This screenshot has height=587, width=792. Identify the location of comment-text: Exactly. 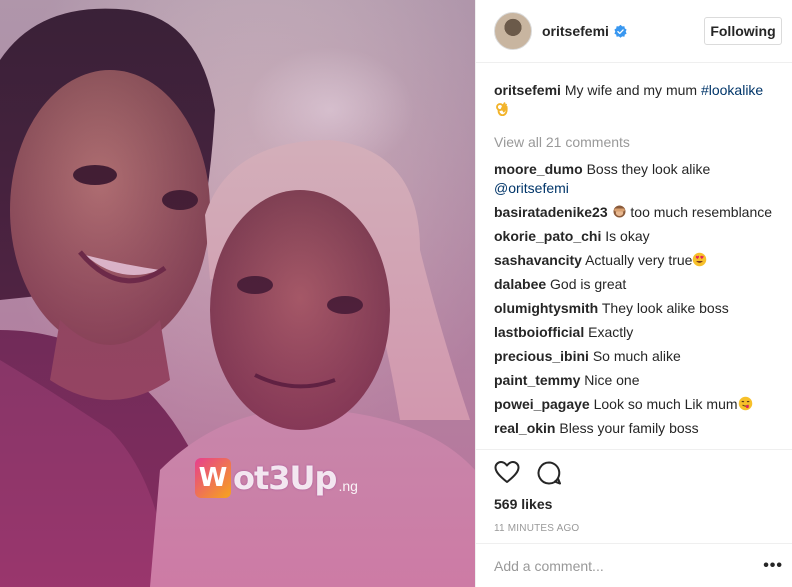
(611, 332).